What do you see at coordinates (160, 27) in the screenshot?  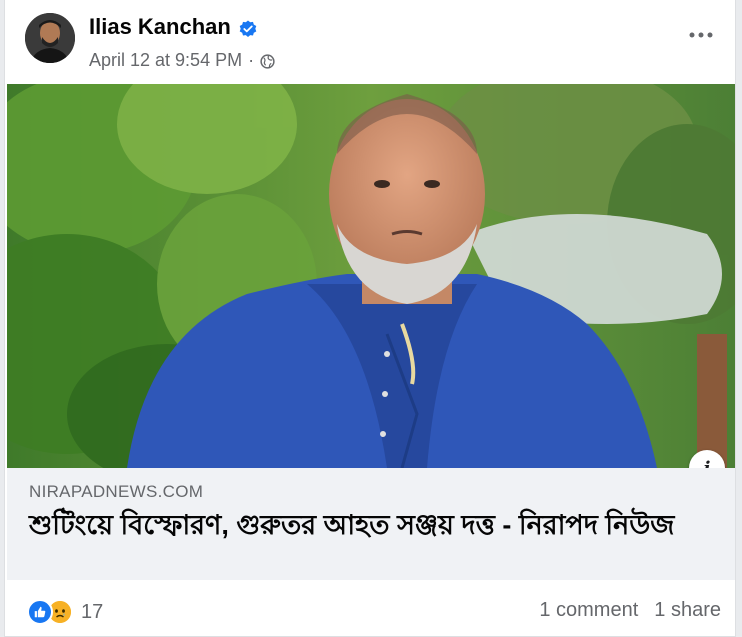 I see `author-name: Ilias Kanchan` at bounding box center [160, 27].